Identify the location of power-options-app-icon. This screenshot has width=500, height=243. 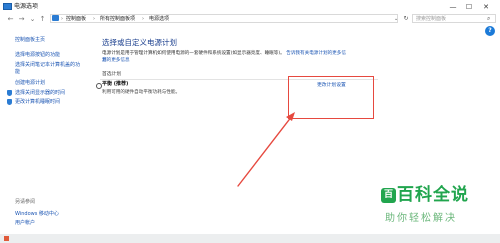
(7, 6).